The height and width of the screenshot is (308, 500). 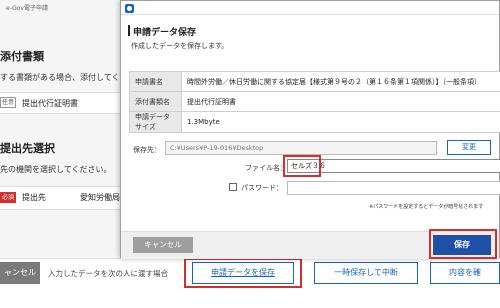 What do you see at coordinates (155, 122) in the screenshot?
I see `row-key: 申請データサイズ` at bounding box center [155, 122].